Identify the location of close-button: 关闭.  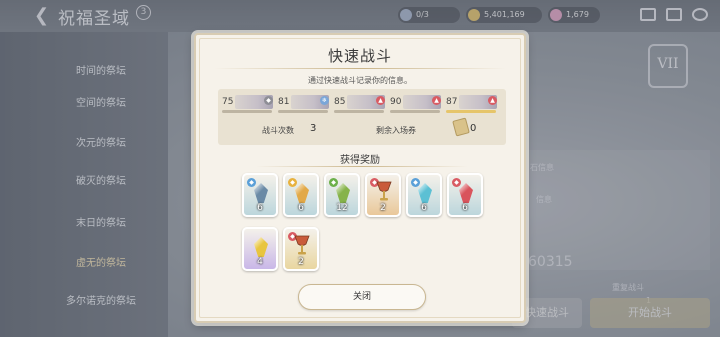
(362, 297).